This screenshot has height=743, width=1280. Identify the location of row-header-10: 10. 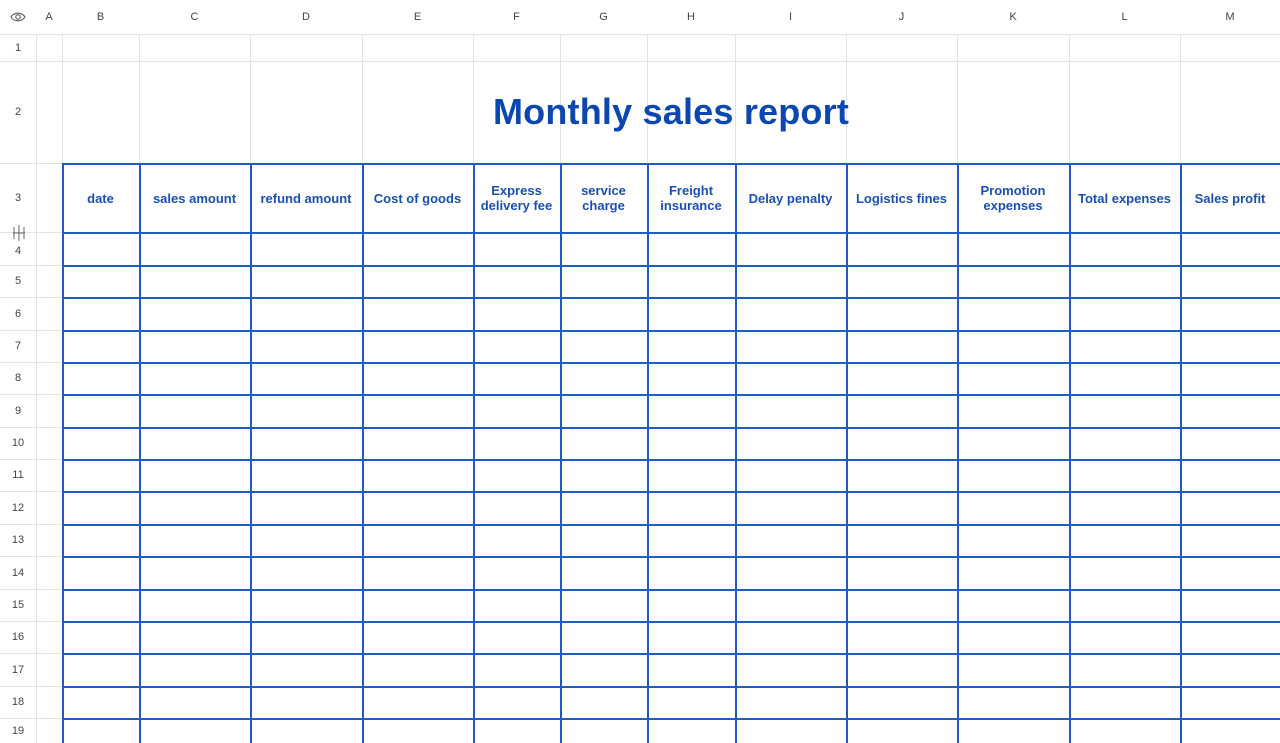
(18, 443).